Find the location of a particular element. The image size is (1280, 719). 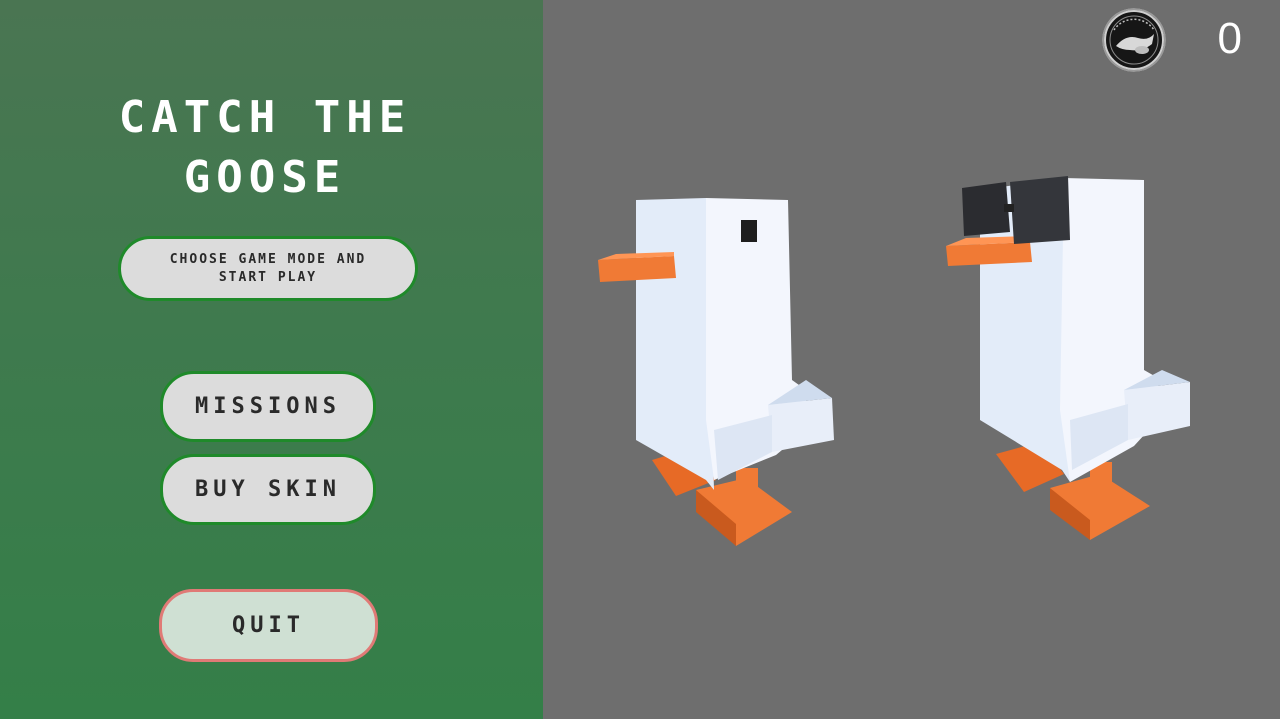

coin-medal-icon is located at coordinates (1134, 40).